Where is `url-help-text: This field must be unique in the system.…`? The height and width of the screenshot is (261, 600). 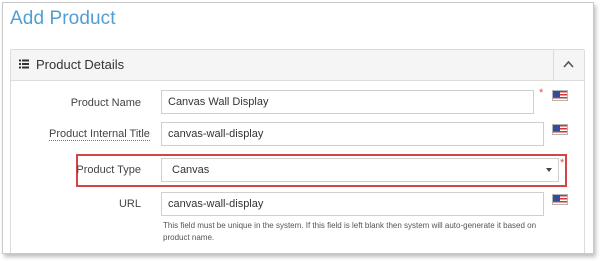
url-help-text: This field must be unique in the system.… is located at coordinates (350, 231).